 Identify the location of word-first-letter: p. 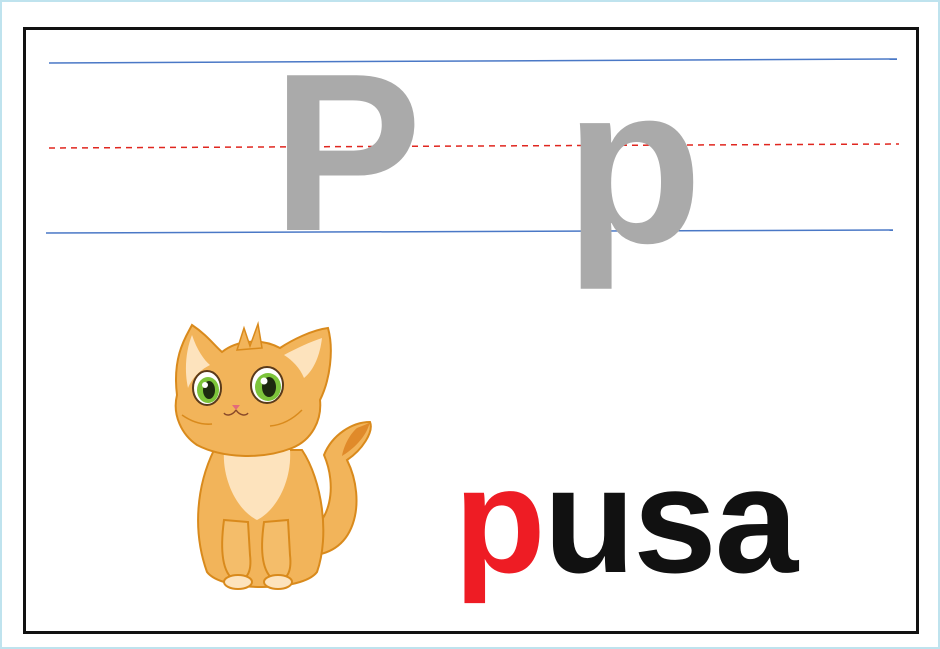
(500, 520).